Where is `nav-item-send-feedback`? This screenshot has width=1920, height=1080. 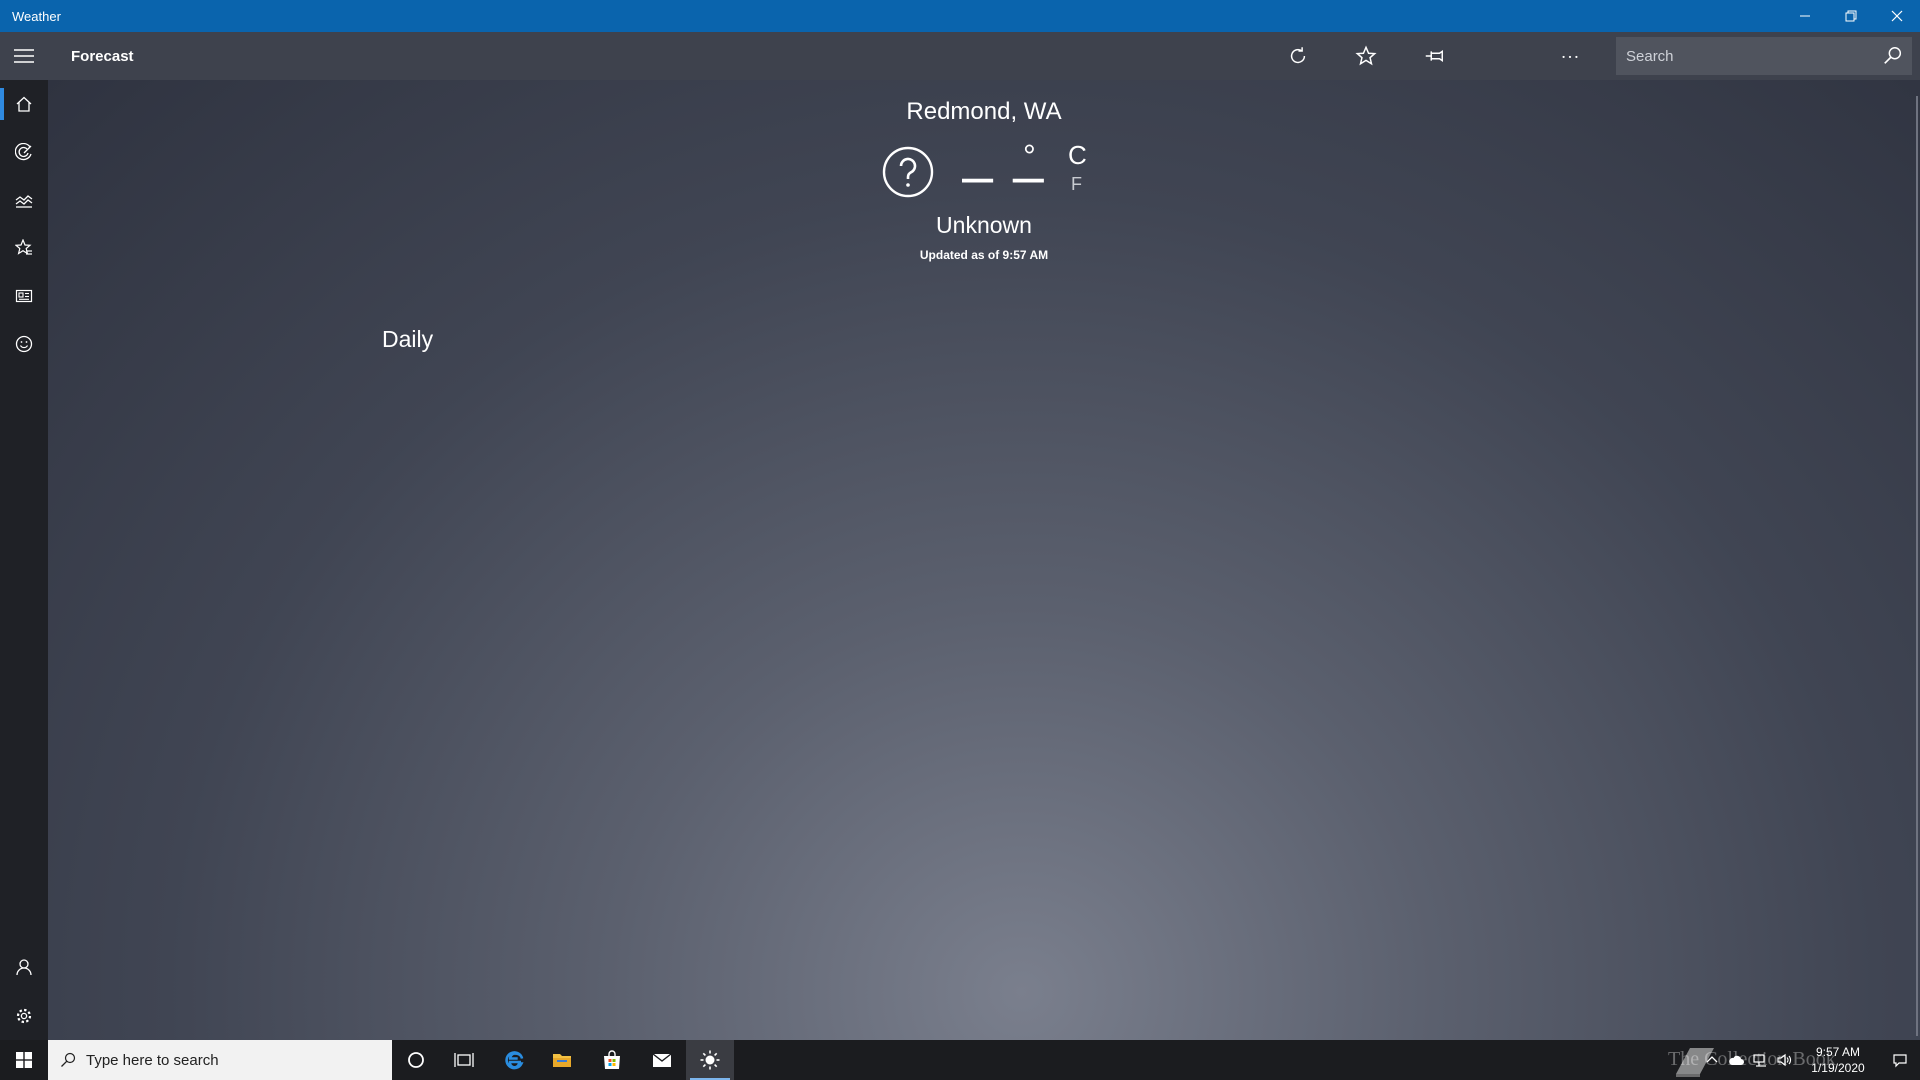 nav-item-send-feedback is located at coordinates (24, 344).